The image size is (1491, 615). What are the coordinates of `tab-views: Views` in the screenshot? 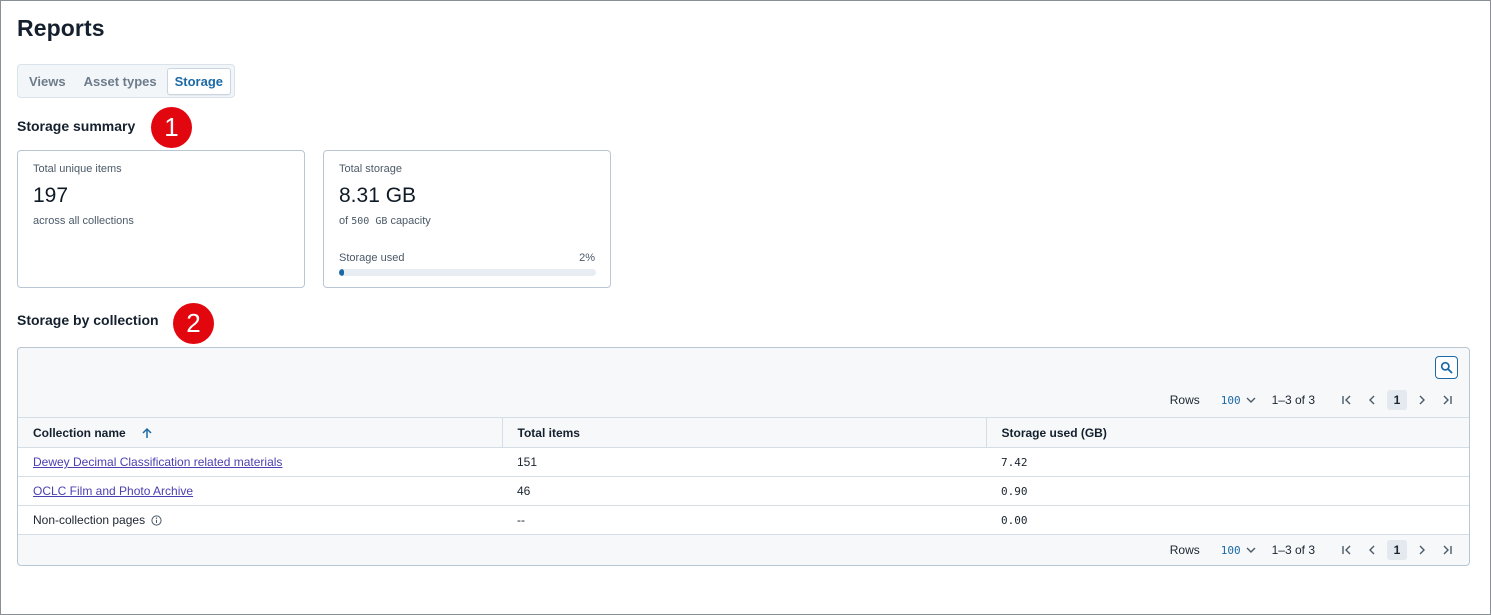 It's located at (47, 81).